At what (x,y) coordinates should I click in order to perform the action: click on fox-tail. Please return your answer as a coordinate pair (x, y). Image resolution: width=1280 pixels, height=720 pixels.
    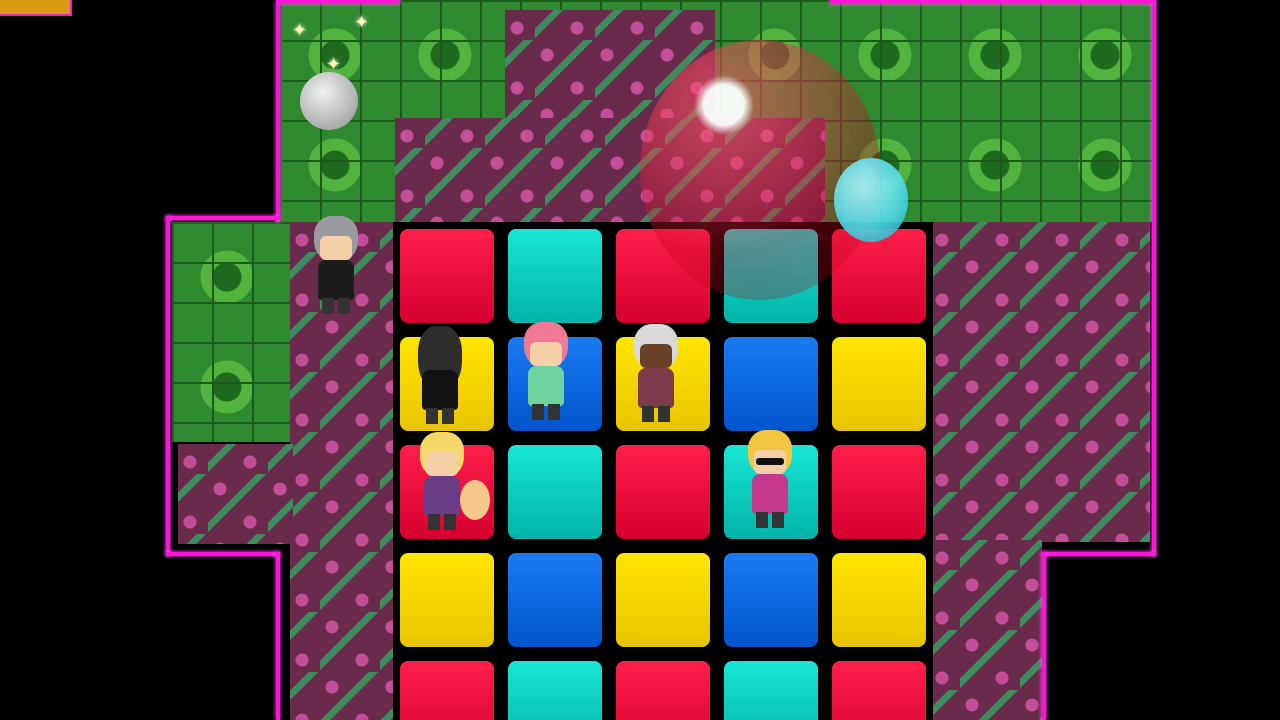
    Looking at the image, I should click on (475, 500).